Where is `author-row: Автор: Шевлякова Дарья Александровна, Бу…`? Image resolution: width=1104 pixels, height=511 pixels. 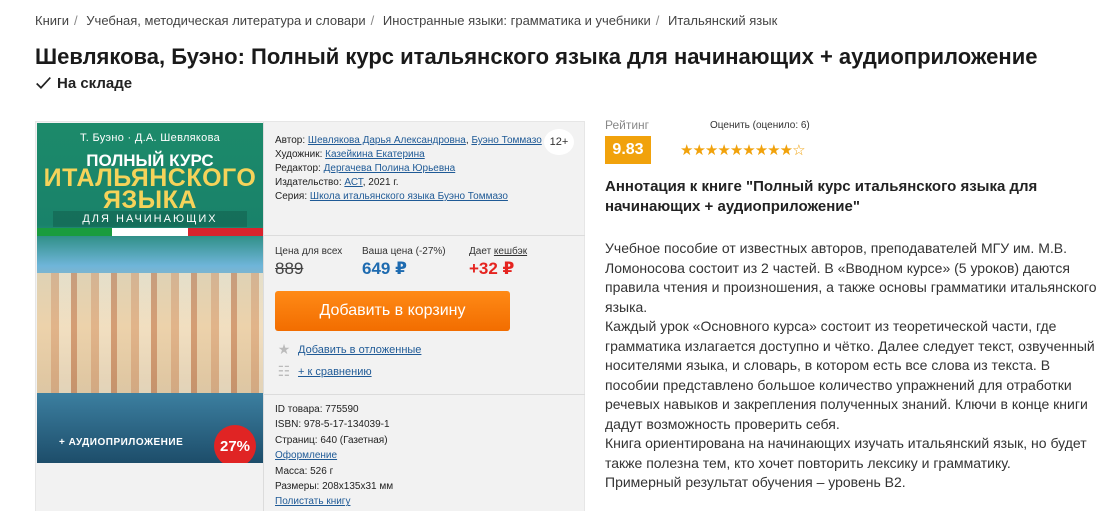
author-row: Автор: Шевлякова Дарья Александровна, Бу… is located at coordinates (425, 141).